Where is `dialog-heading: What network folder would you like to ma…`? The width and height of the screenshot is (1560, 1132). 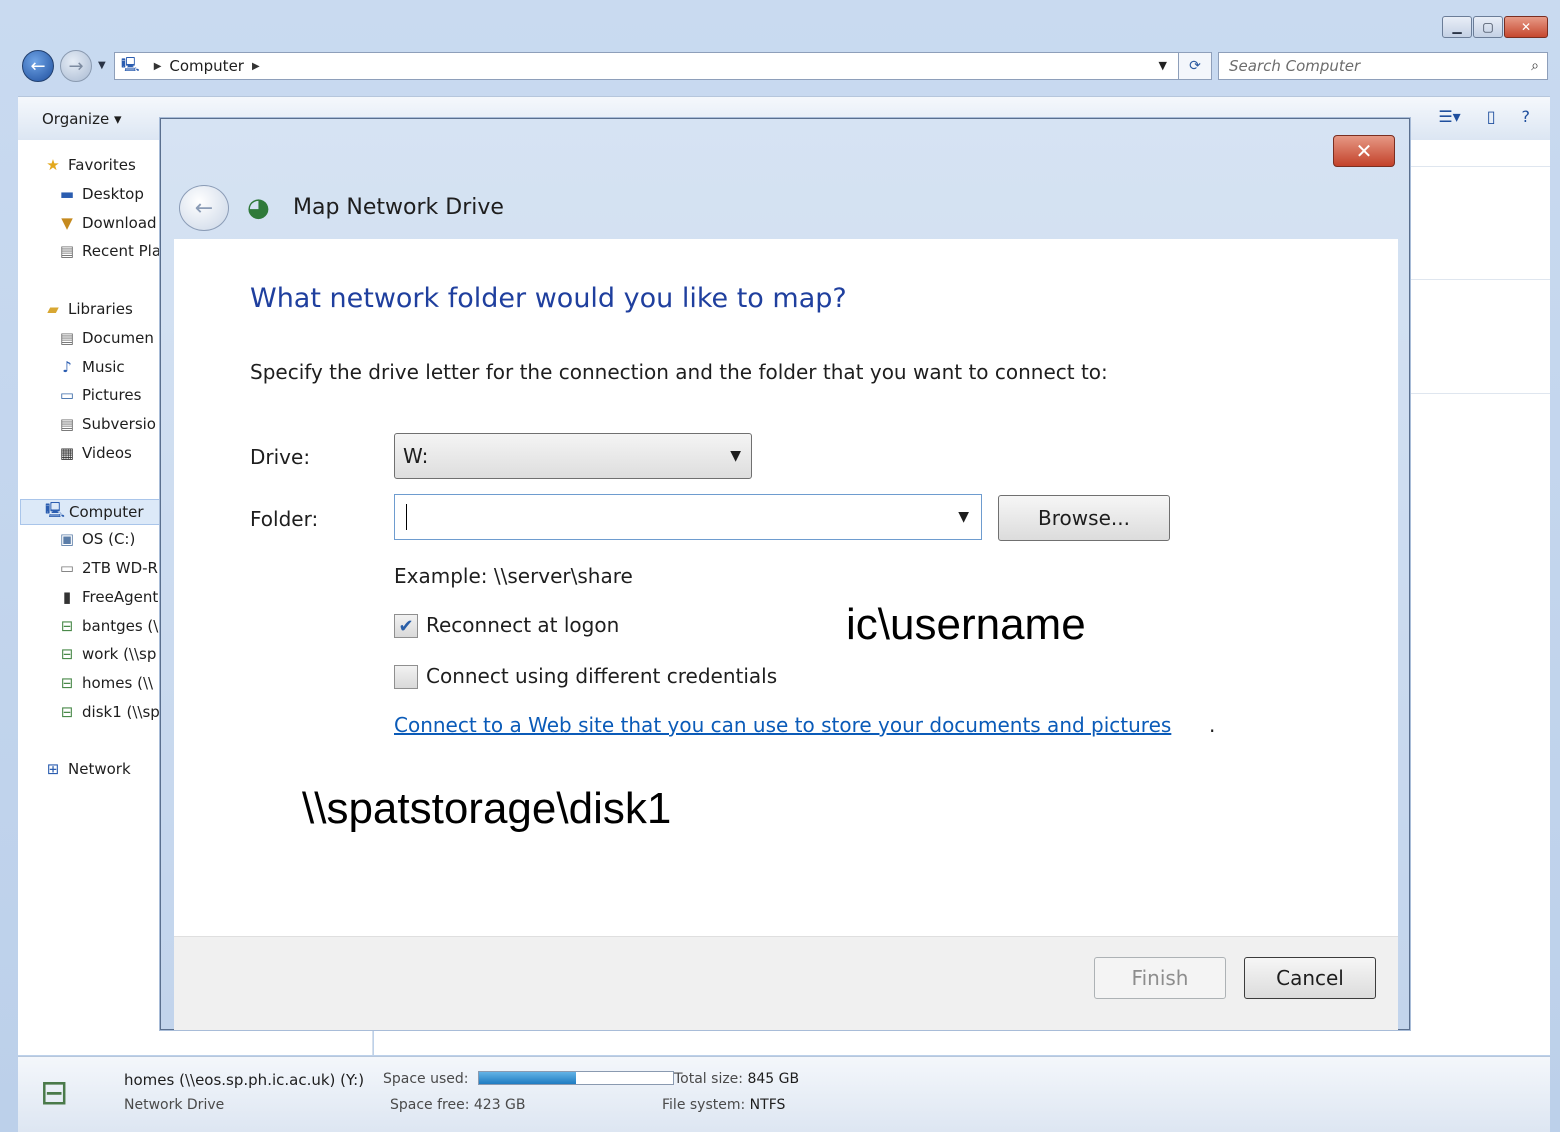
dialog-heading: What network folder would you like to ma… is located at coordinates (548, 298).